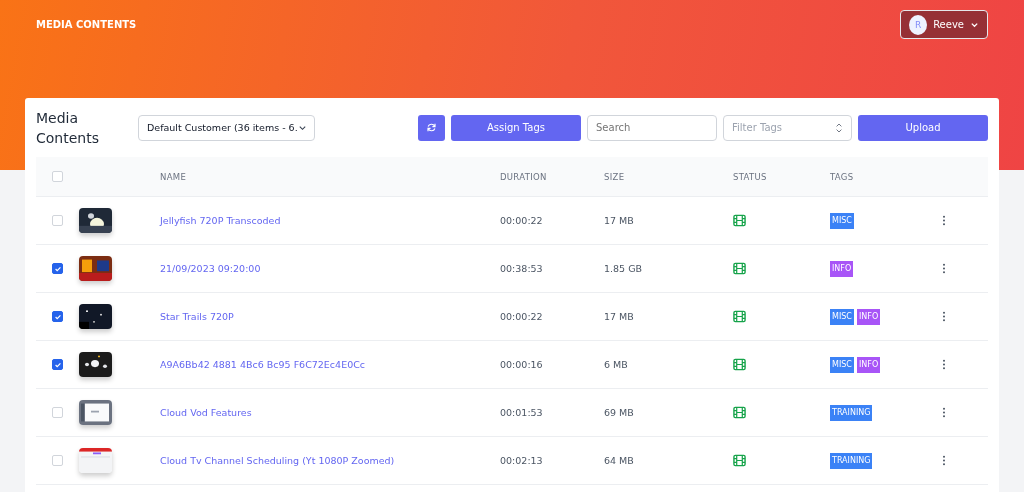 This screenshot has height=492, width=1024. What do you see at coordinates (522, 268) in the screenshot?
I see `duration-cell-text: 00:38:53` at bounding box center [522, 268].